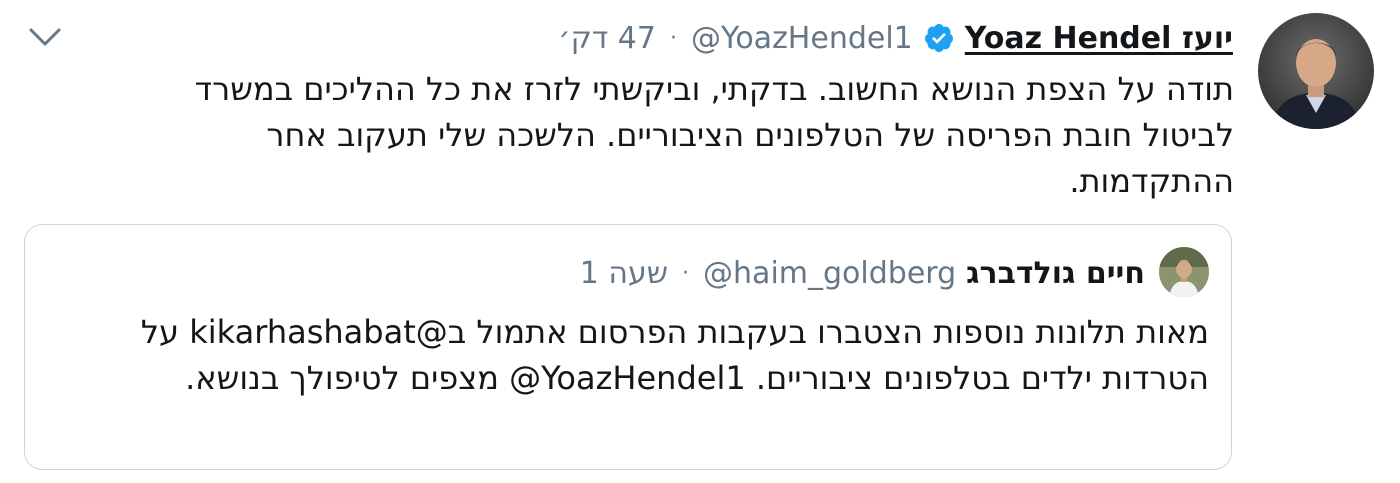 The height and width of the screenshot is (483, 1400). I want to click on quoted-author-handle: @haim_goldberg, so click(829, 273).